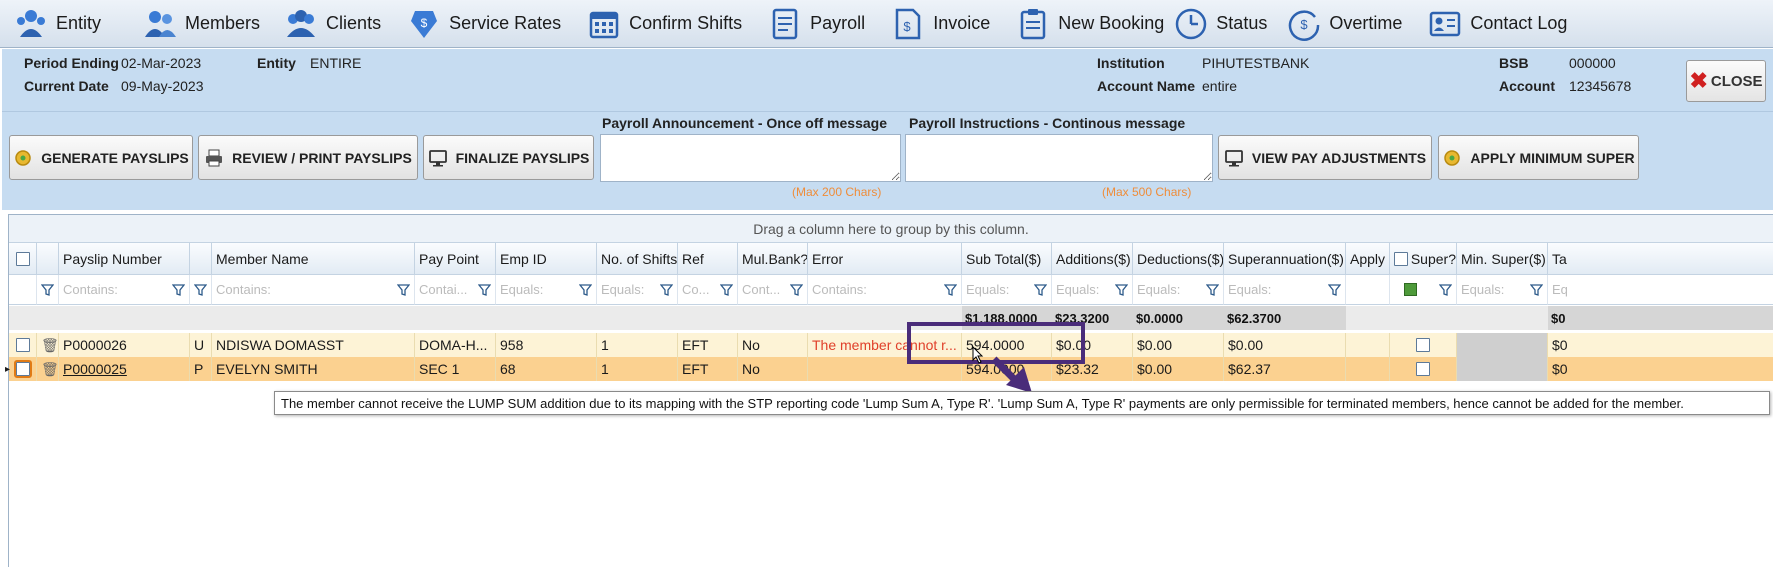 The width and height of the screenshot is (1773, 567). I want to click on col-super: Super?, so click(1423, 259).